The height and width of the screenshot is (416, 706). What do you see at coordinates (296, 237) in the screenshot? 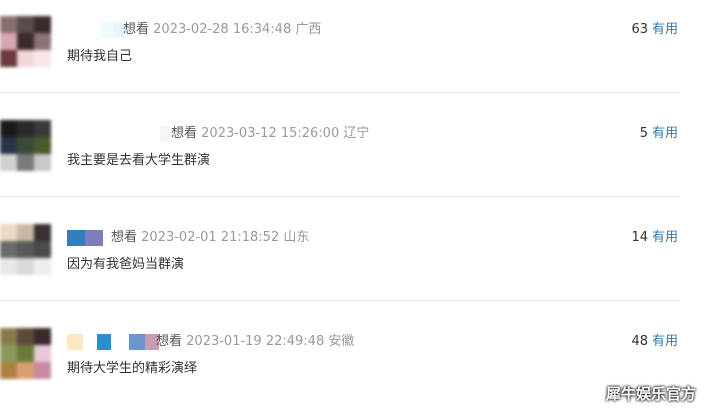
I see `comment-region: 山东` at bounding box center [296, 237].